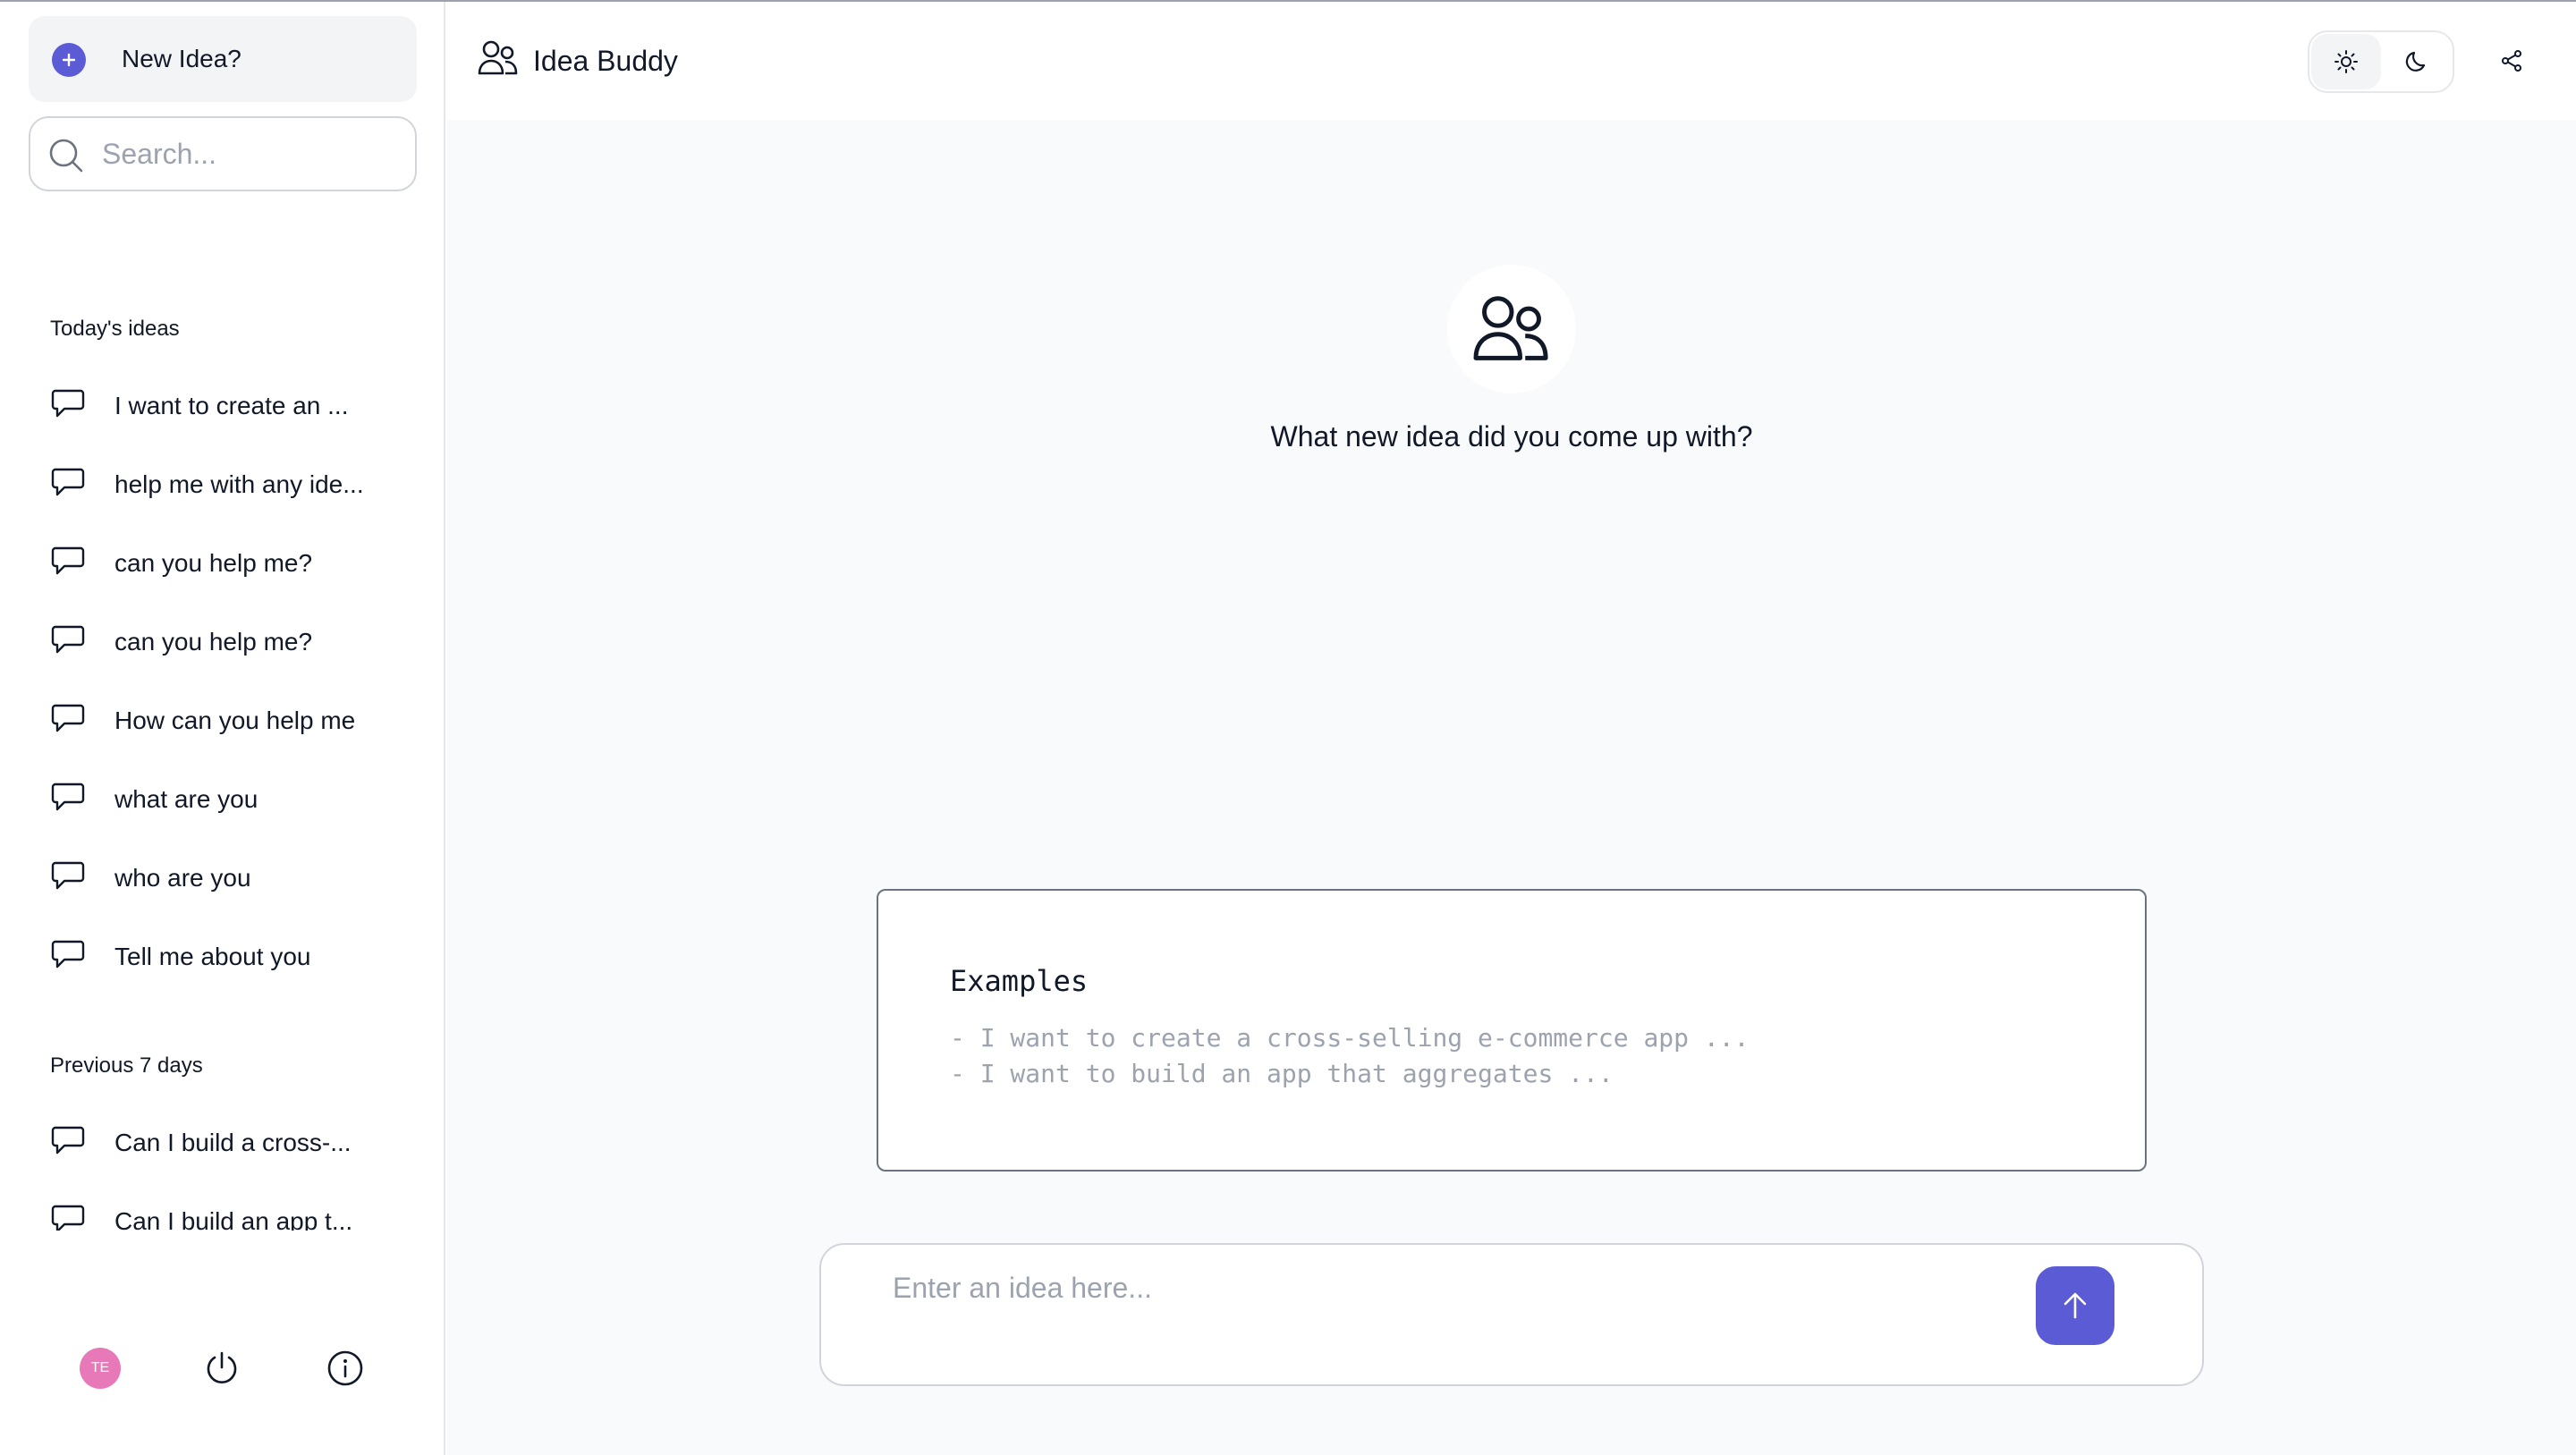 The width and height of the screenshot is (2576, 1455). I want to click on conversation-title: Tell me about you, so click(212, 957).